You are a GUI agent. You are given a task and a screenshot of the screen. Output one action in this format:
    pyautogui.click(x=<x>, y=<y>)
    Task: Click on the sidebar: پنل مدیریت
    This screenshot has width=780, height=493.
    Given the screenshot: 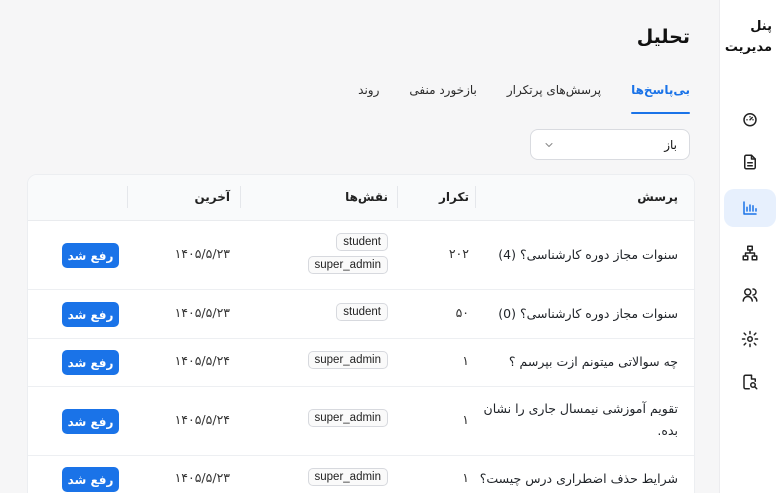 What is the action you would take?
    pyautogui.click(x=749, y=246)
    